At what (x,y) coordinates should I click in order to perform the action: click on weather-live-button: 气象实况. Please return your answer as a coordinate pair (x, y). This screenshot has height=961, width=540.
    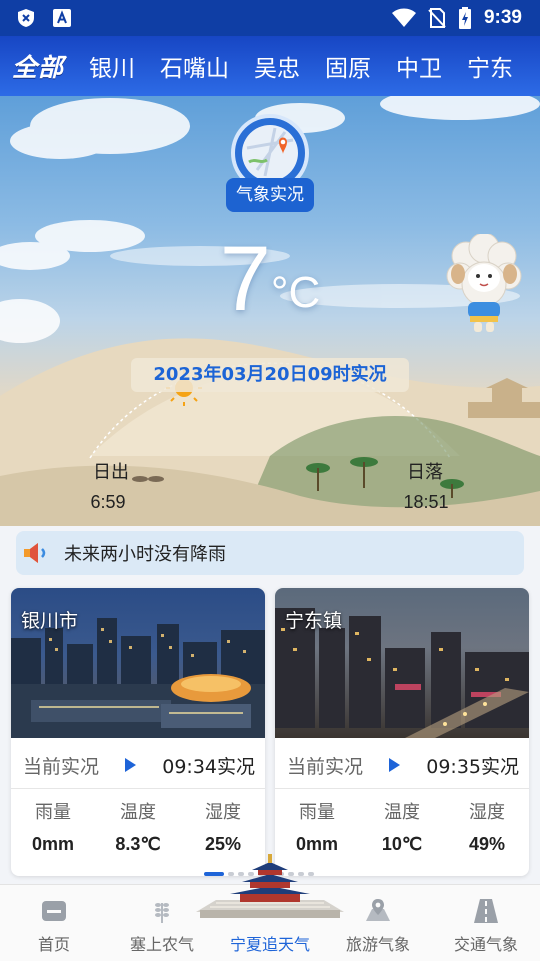
    Looking at the image, I should click on (270, 163).